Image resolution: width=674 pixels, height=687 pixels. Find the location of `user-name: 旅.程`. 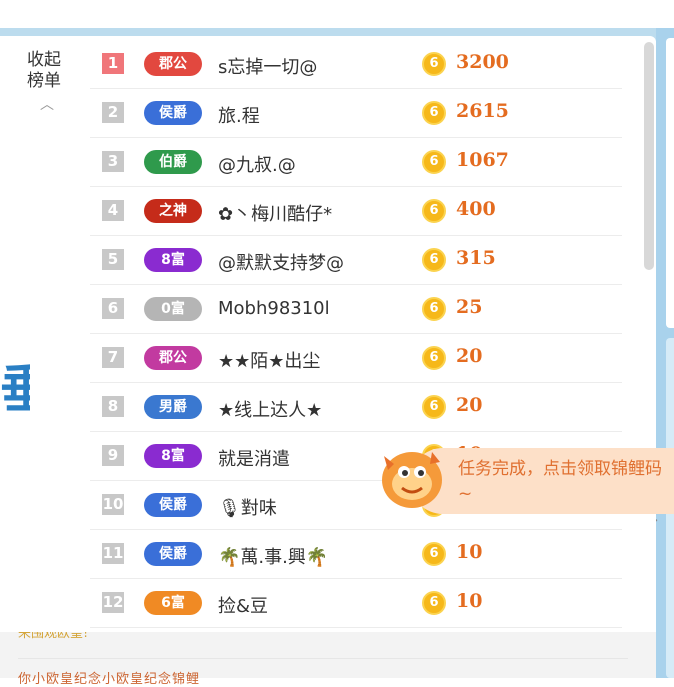

user-name: 旅.程 is located at coordinates (239, 115).